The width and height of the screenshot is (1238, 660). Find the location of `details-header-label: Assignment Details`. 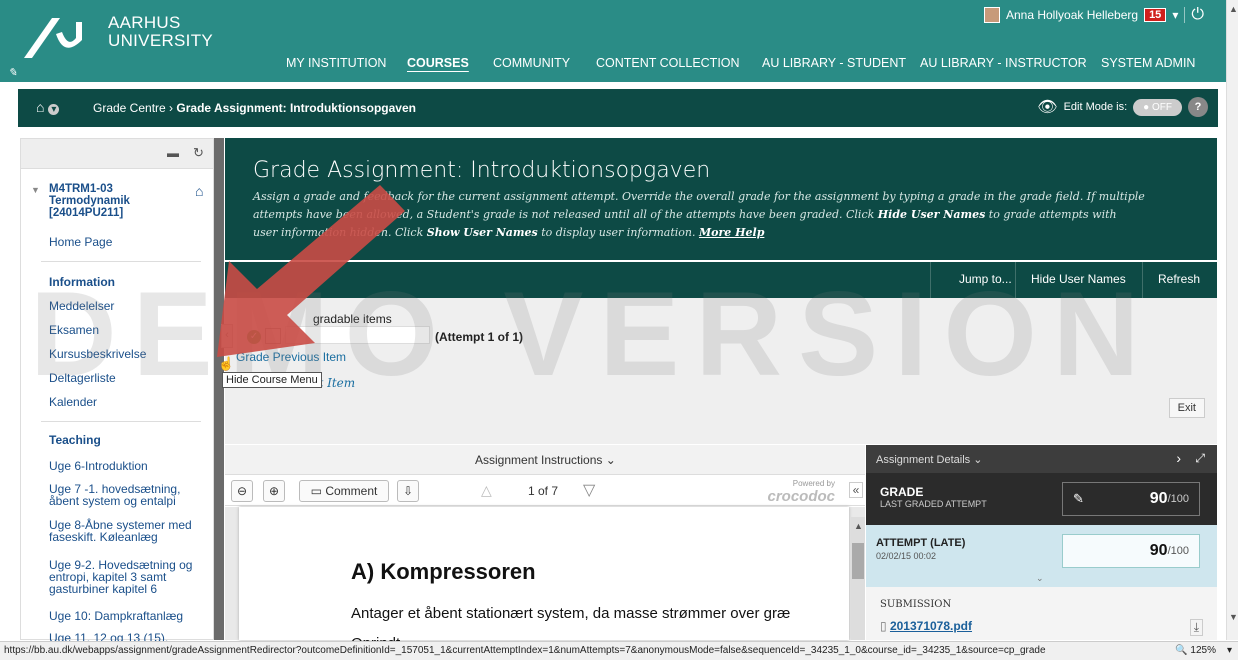

details-header-label: Assignment Details is located at coordinates (923, 460).